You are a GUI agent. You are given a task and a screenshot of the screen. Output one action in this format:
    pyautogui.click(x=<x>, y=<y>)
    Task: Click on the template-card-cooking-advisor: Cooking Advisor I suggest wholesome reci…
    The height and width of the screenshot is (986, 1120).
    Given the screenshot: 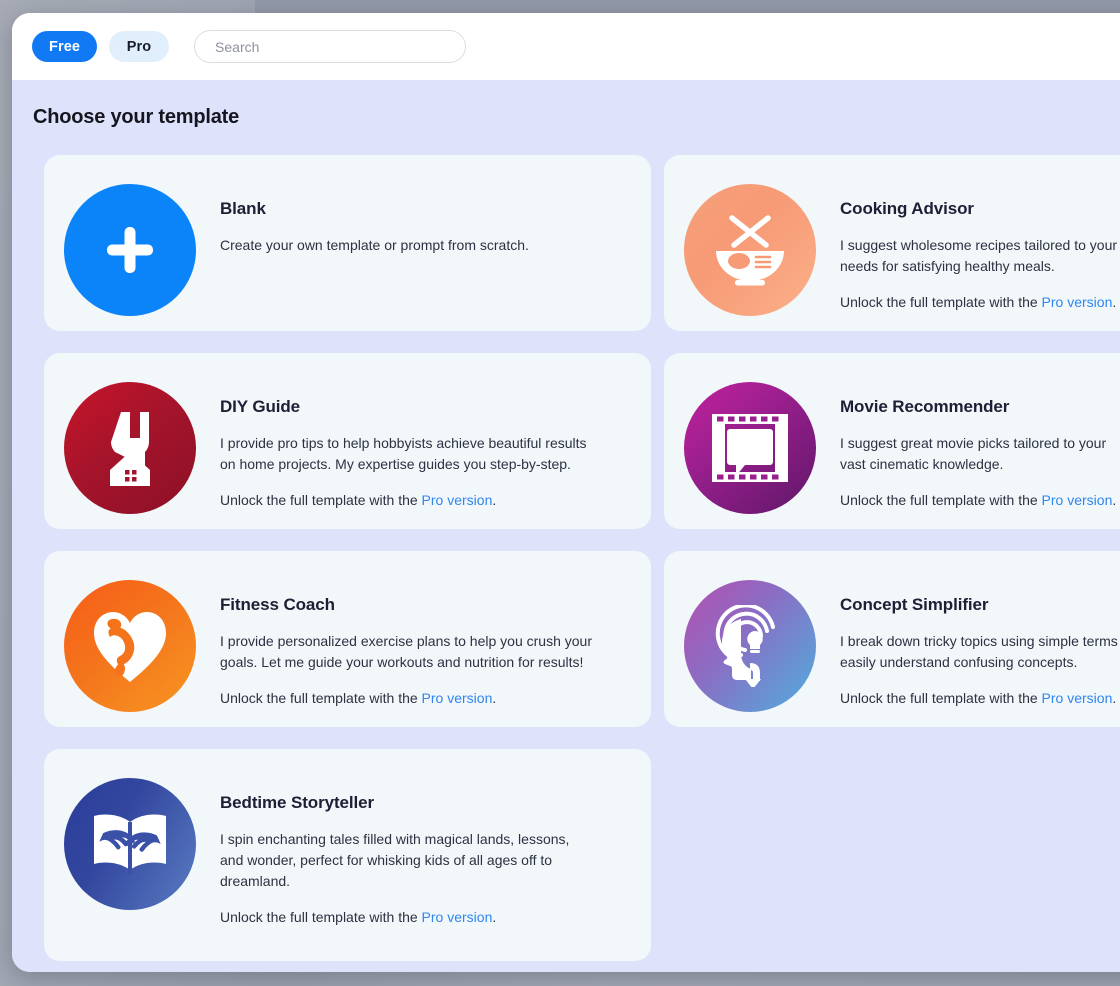 What is the action you would take?
    pyautogui.click(x=892, y=243)
    